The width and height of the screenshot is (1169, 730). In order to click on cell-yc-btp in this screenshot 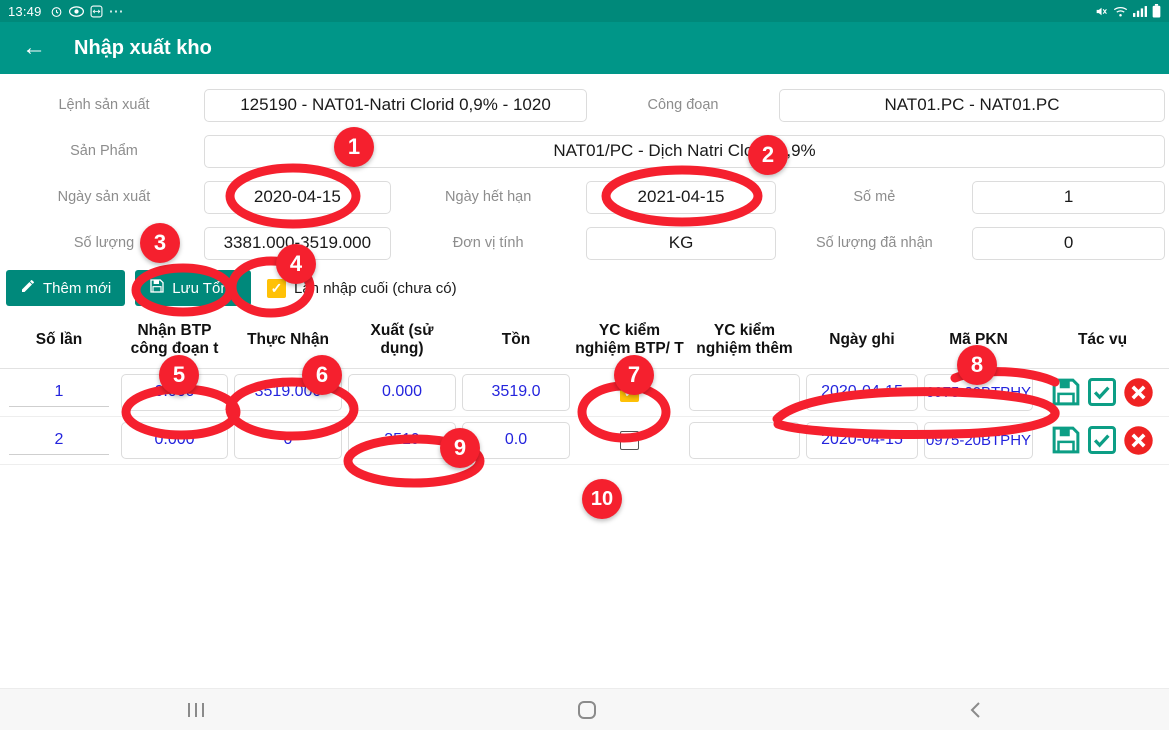, I will do `click(629, 440)`.